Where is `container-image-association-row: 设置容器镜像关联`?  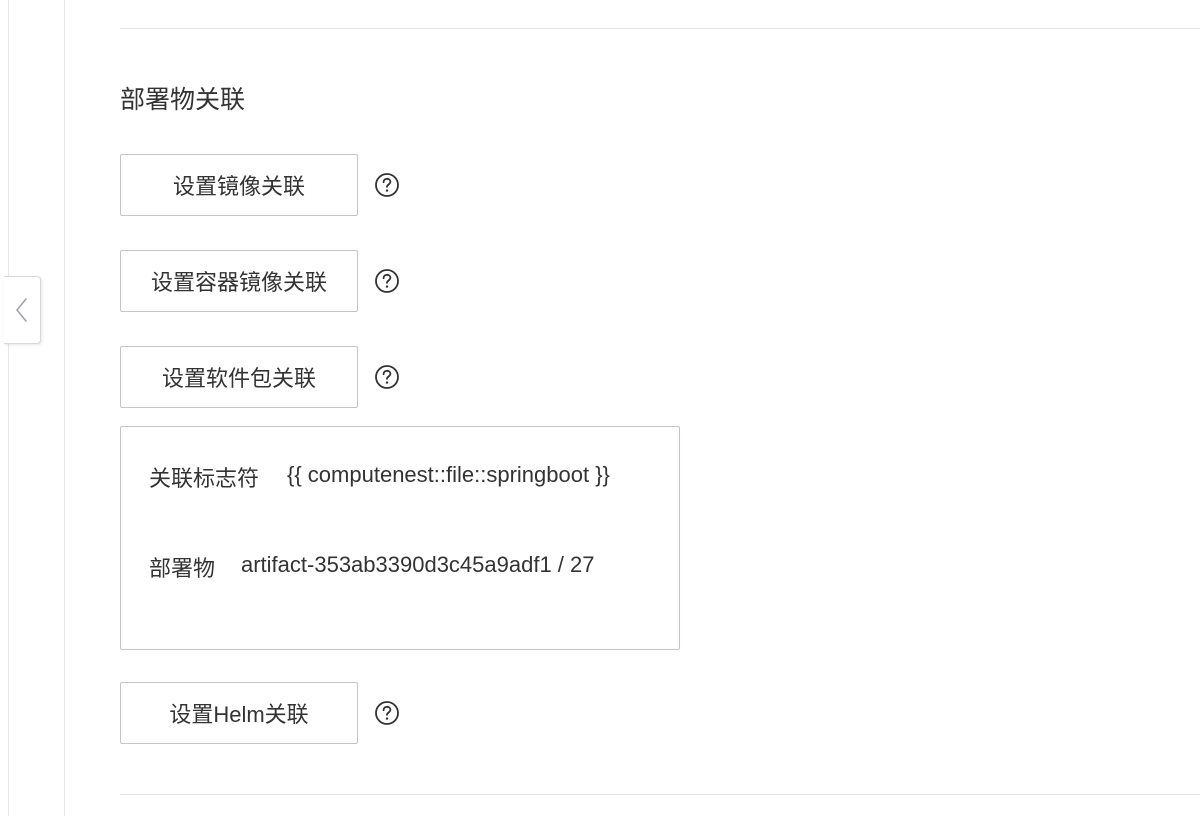
container-image-association-row: 设置容器镜像关联 is located at coordinates (260, 281).